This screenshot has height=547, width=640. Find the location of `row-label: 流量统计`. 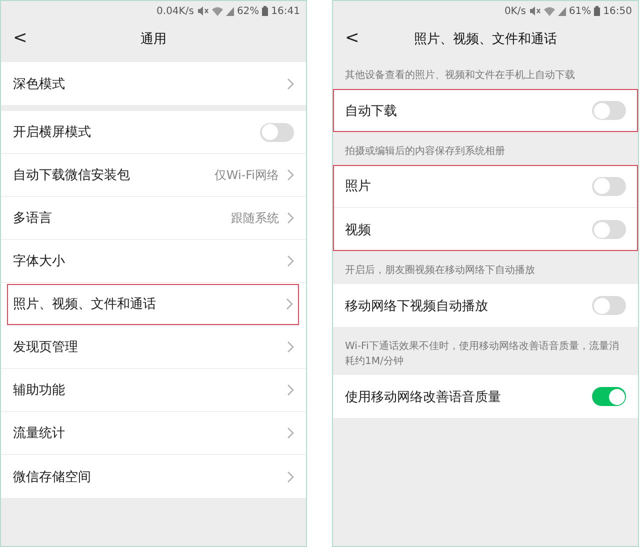

row-label: 流量统计 is located at coordinates (39, 433).